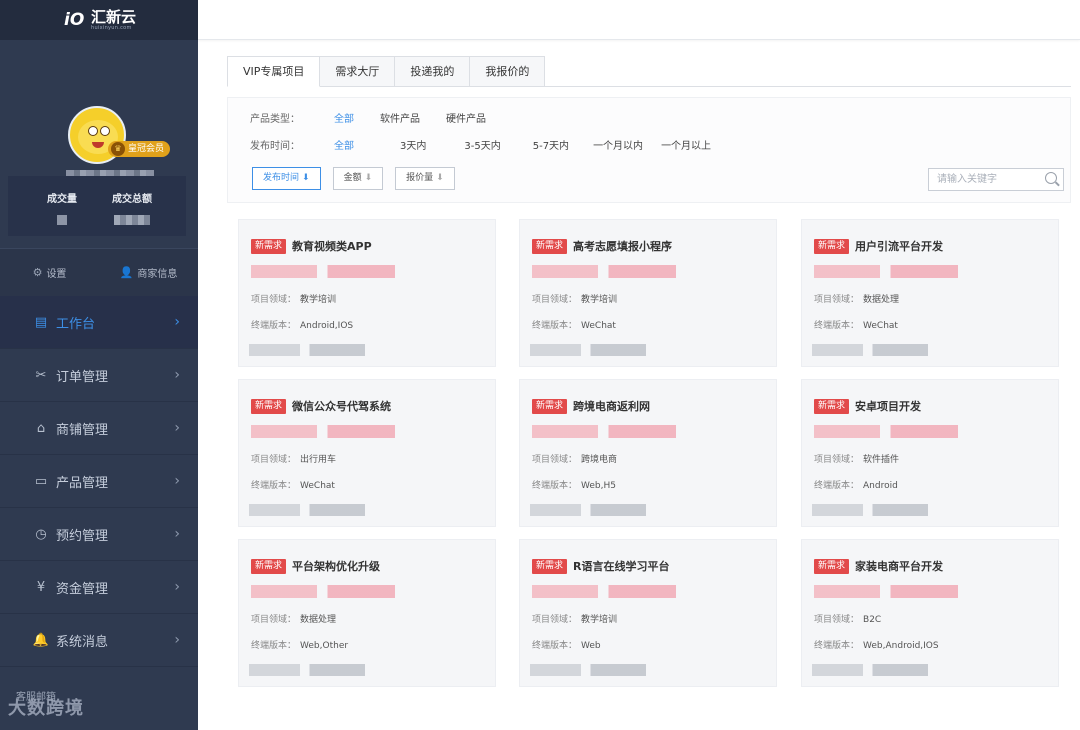 The image size is (1080, 730). I want to click on project-platform: 终端版本： Web,Other, so click(300, 646).